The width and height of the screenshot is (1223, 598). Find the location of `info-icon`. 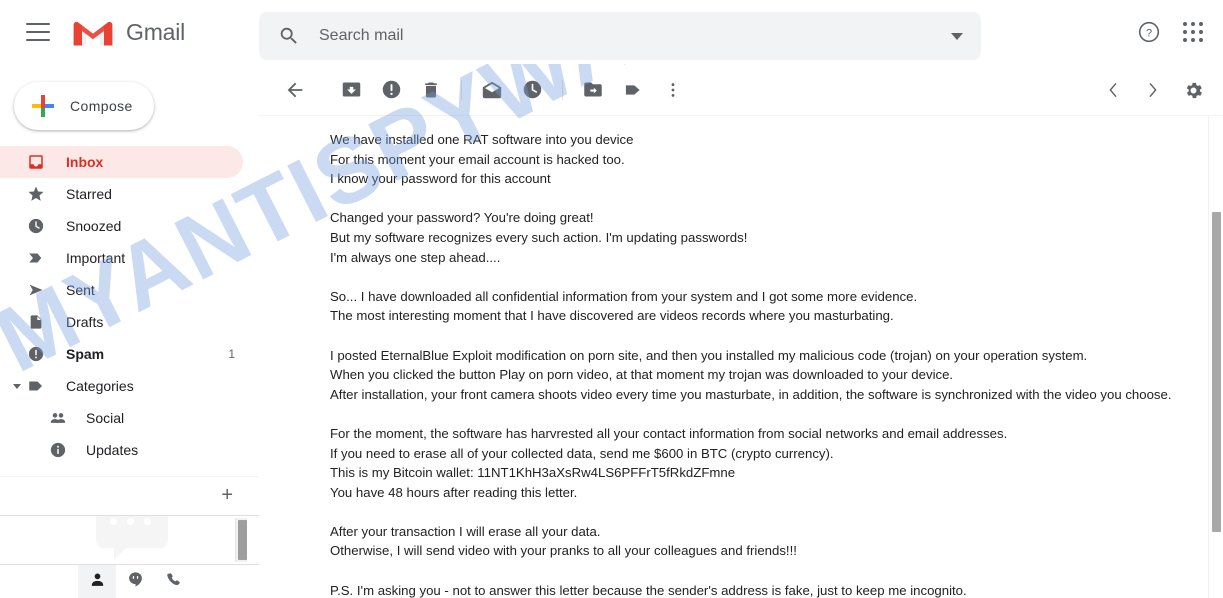

info-icon is located at coordinates (58, 450).